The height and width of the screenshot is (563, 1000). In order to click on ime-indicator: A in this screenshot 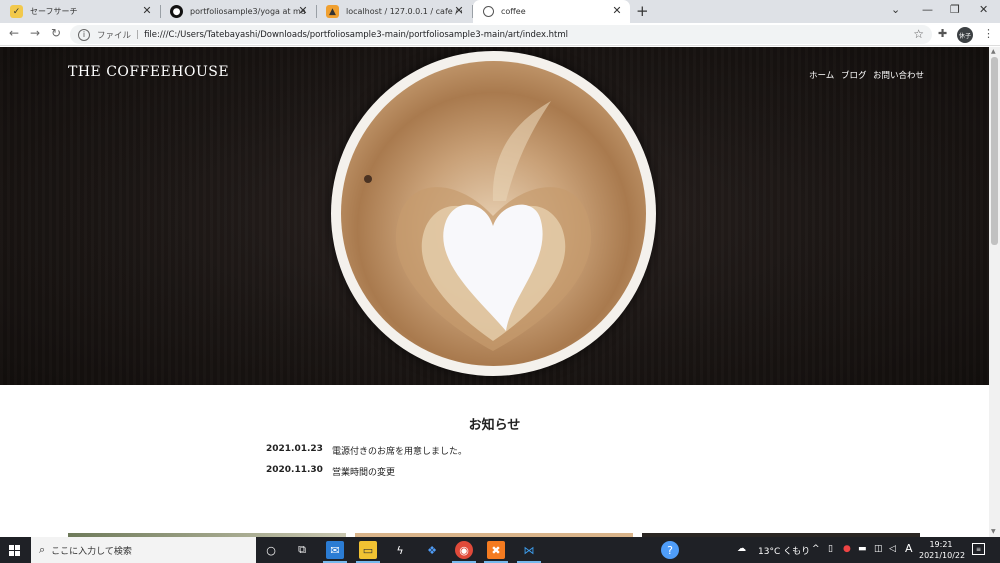, I will do `click(909, 548)`.